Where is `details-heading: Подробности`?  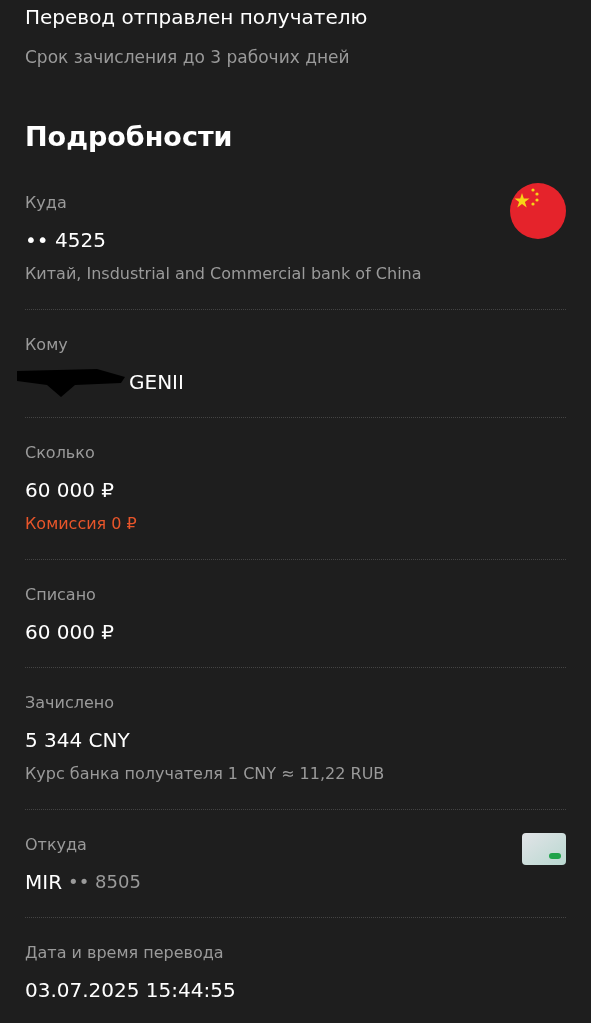 details-heading: Подробности is located at coordinates (129, 137).